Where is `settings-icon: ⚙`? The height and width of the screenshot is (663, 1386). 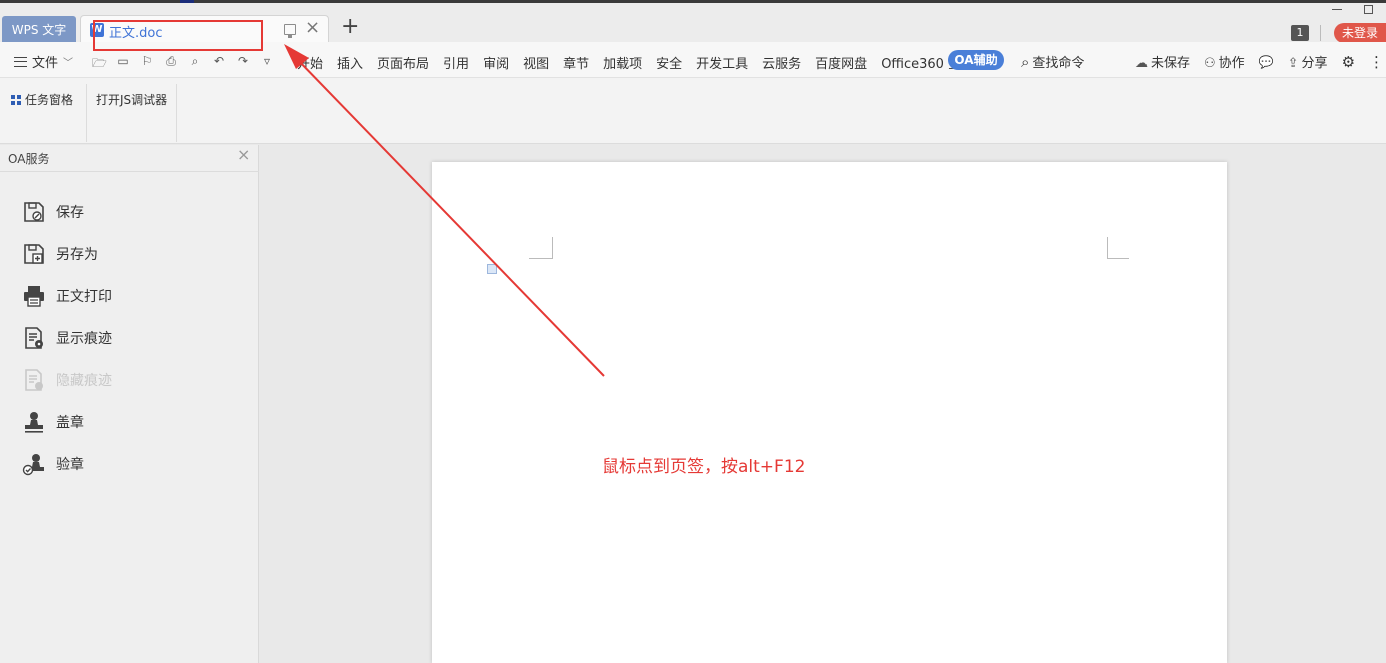 settings-icon: ⚙ is located at coordinates (1348, 62).